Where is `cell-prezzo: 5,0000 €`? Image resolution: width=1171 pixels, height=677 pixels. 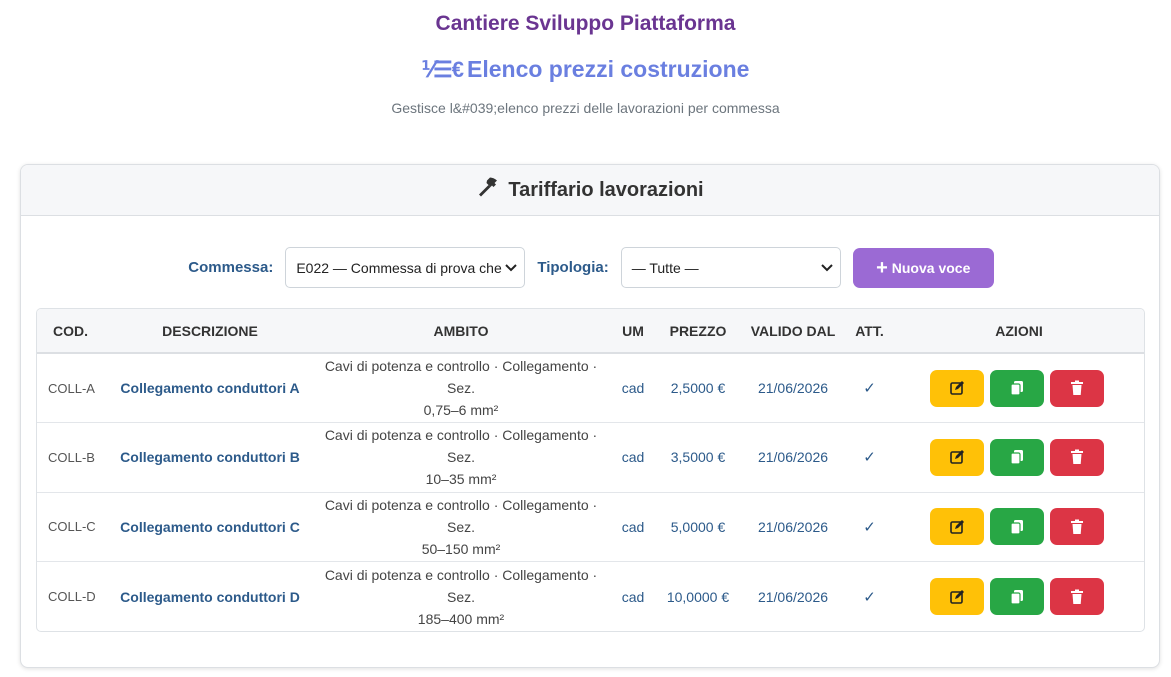 cell-prezzo: 5,0000 € is located at coordinates (698, 526).